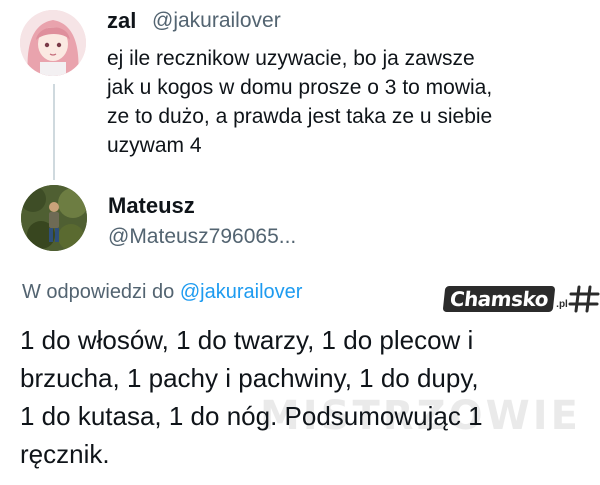 The width and height of the screenshot is (600, 485). I want to click on reply-text-line: 1 do kutasa, 1 do nóg. Podsumowując 1, so click(251, 416).